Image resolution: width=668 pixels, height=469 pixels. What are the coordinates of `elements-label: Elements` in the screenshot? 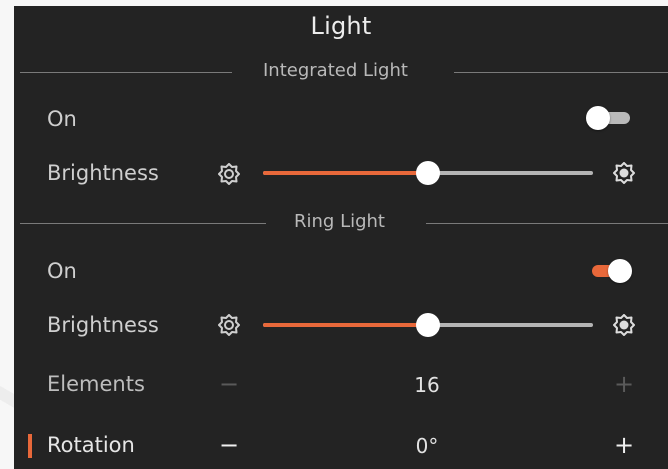 It's located at (96, 384).